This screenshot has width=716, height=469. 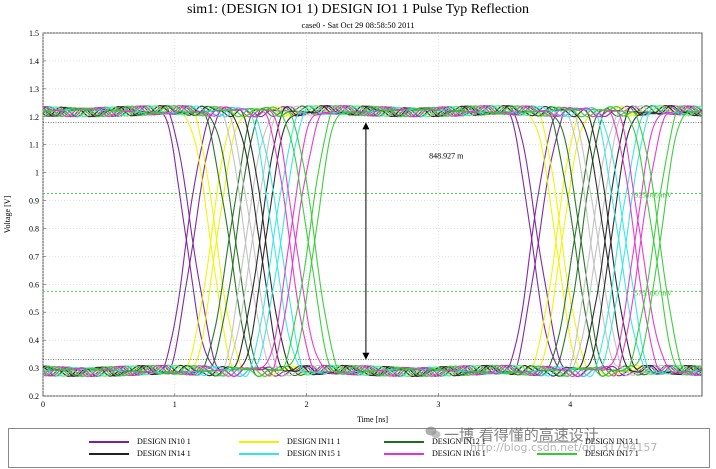 I want to click on y-tick-label: 0.8, so click(x=34, y=228).